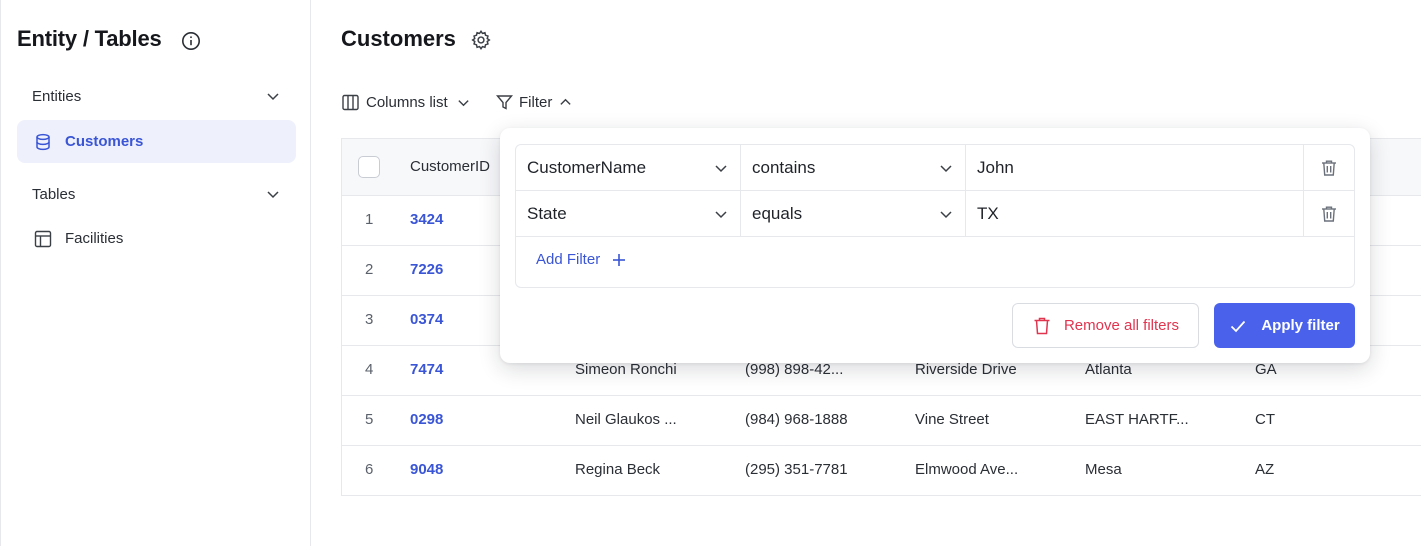 Image resolution: width=1421 pixels, height=546 pixels. I want to click on filter-field-value: CustomerName, so click(587, 167).